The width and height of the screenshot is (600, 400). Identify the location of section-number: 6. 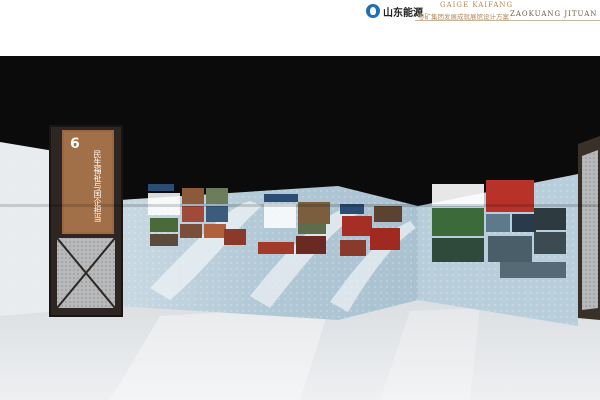
(75, 144).